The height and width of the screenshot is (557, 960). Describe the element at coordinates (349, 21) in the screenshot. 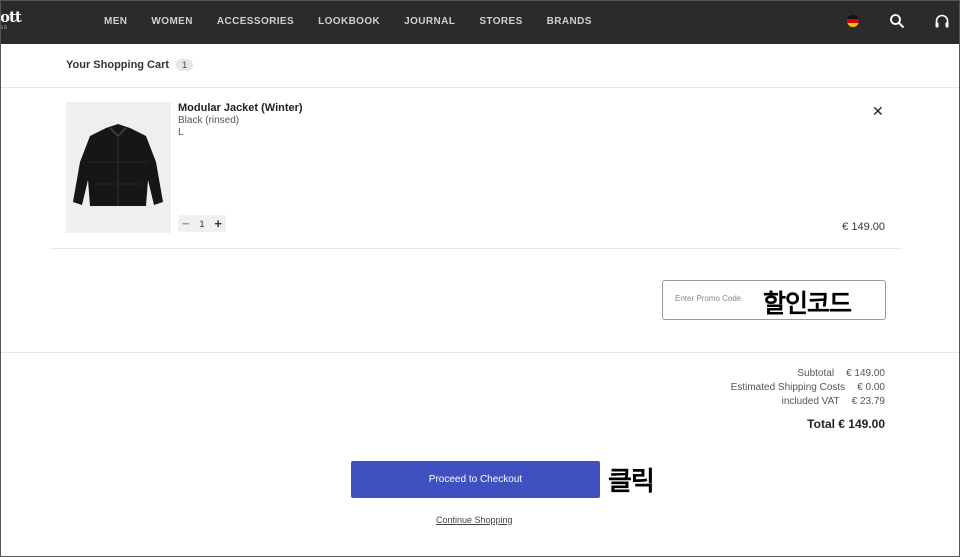

I see `nav-item-lookbook: LOOKBOOK` at that location.